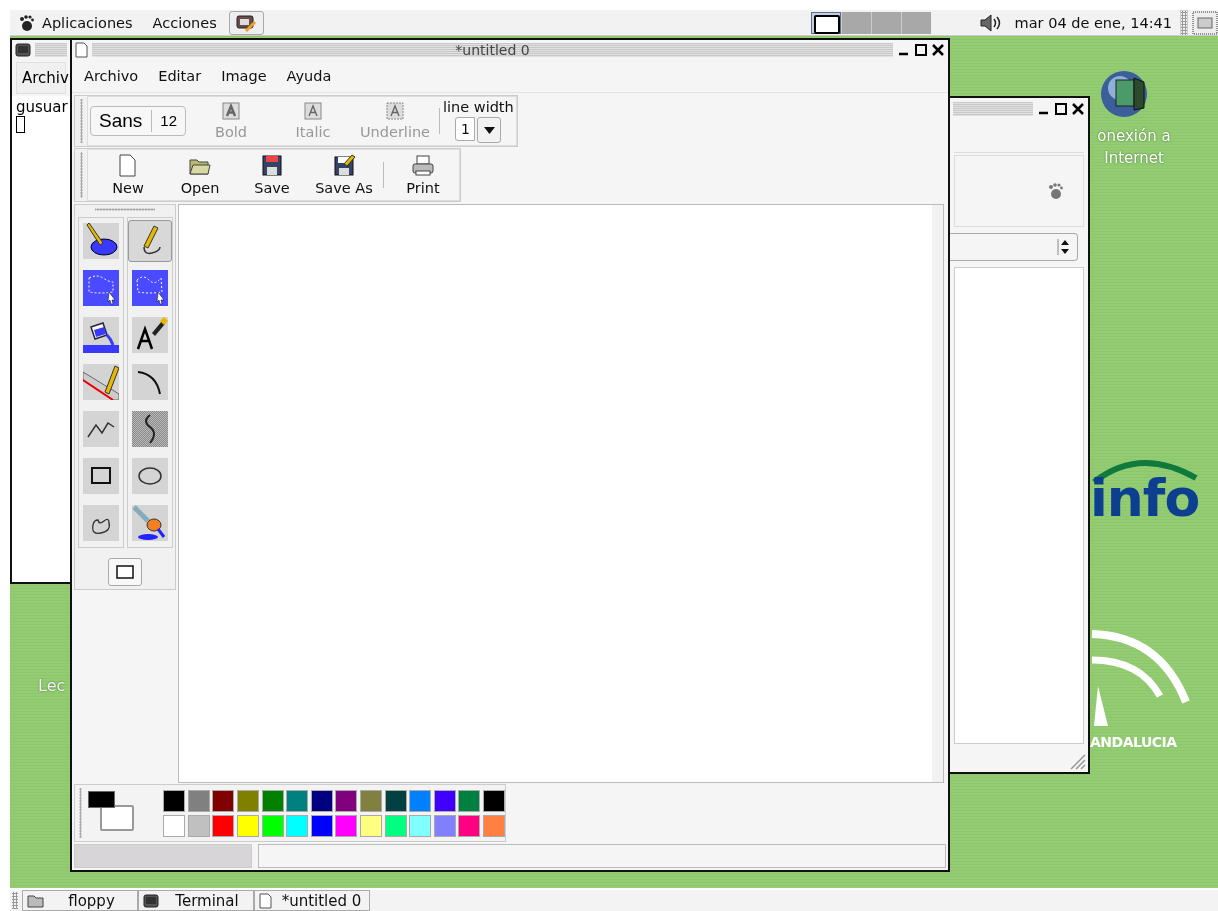  I want to click on panel-handle, so click(1184, 22).